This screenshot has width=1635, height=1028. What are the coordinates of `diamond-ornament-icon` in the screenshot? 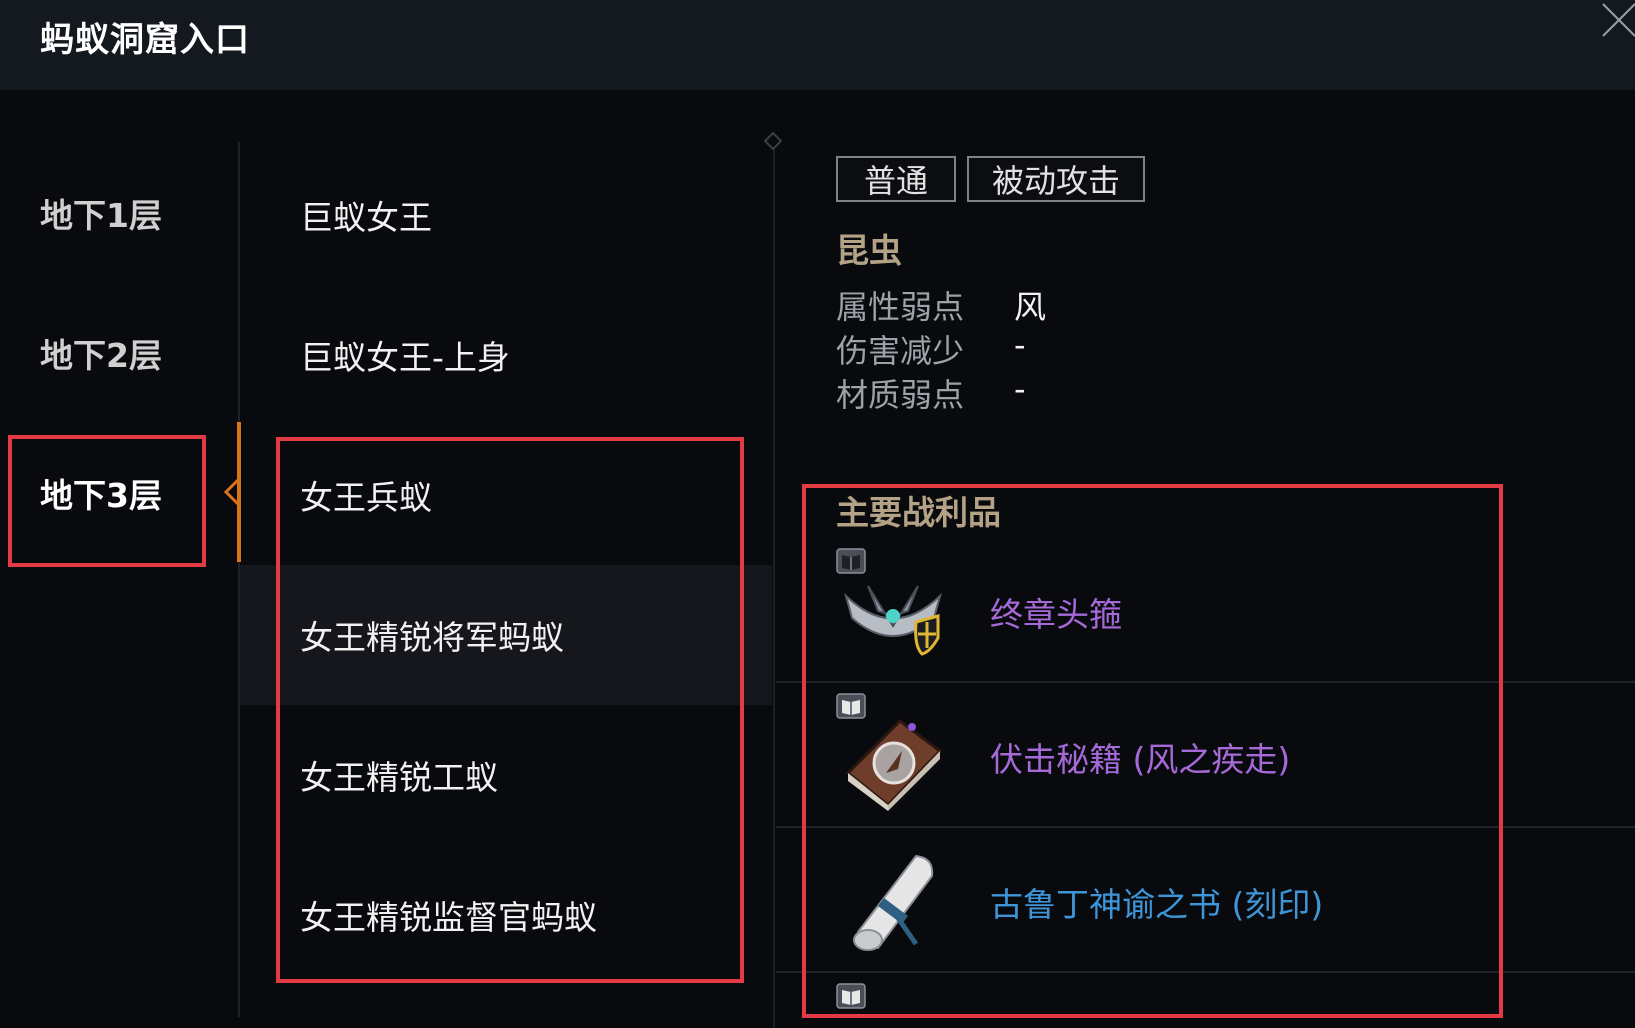 It's located at (773, 141).